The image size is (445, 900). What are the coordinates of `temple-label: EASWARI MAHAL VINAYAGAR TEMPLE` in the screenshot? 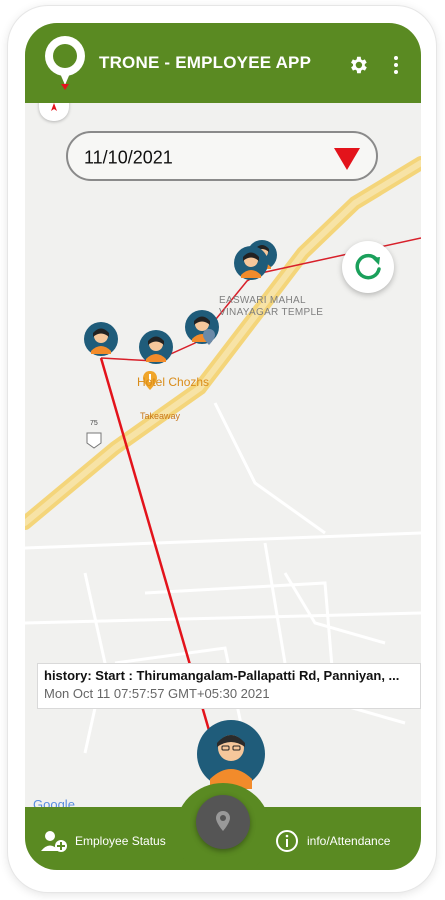 It's located at (271, 307).